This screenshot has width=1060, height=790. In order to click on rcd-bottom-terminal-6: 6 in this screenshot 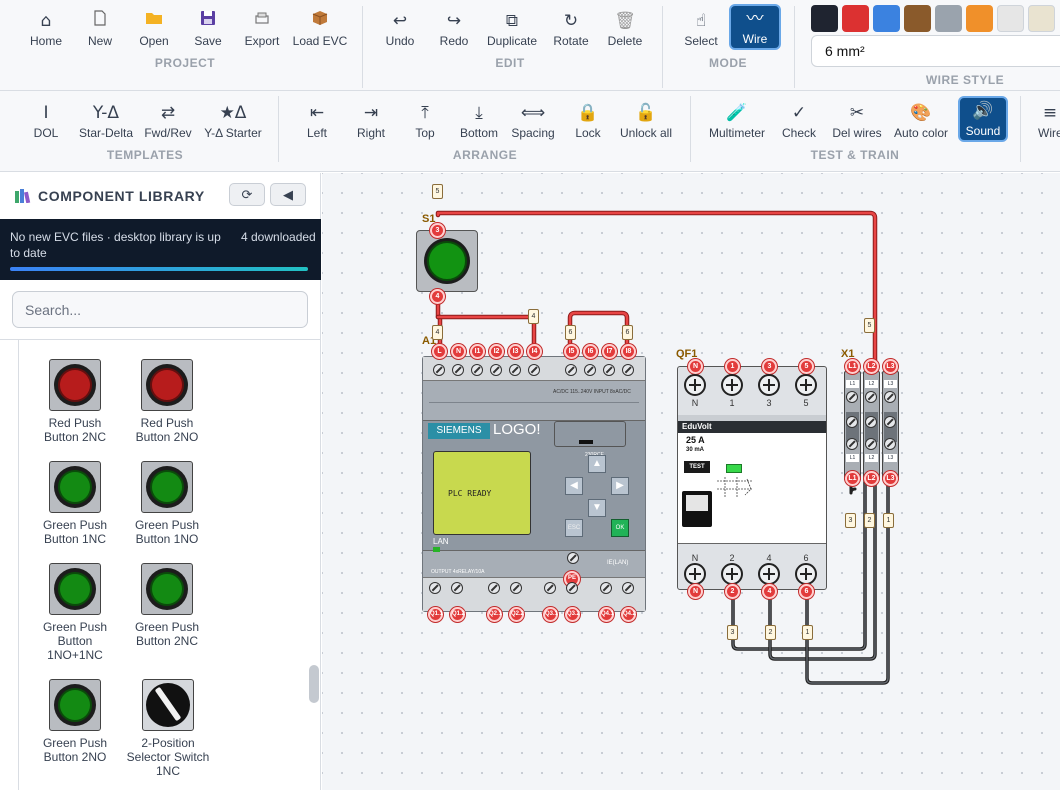, I will do `click(806, 591)`.